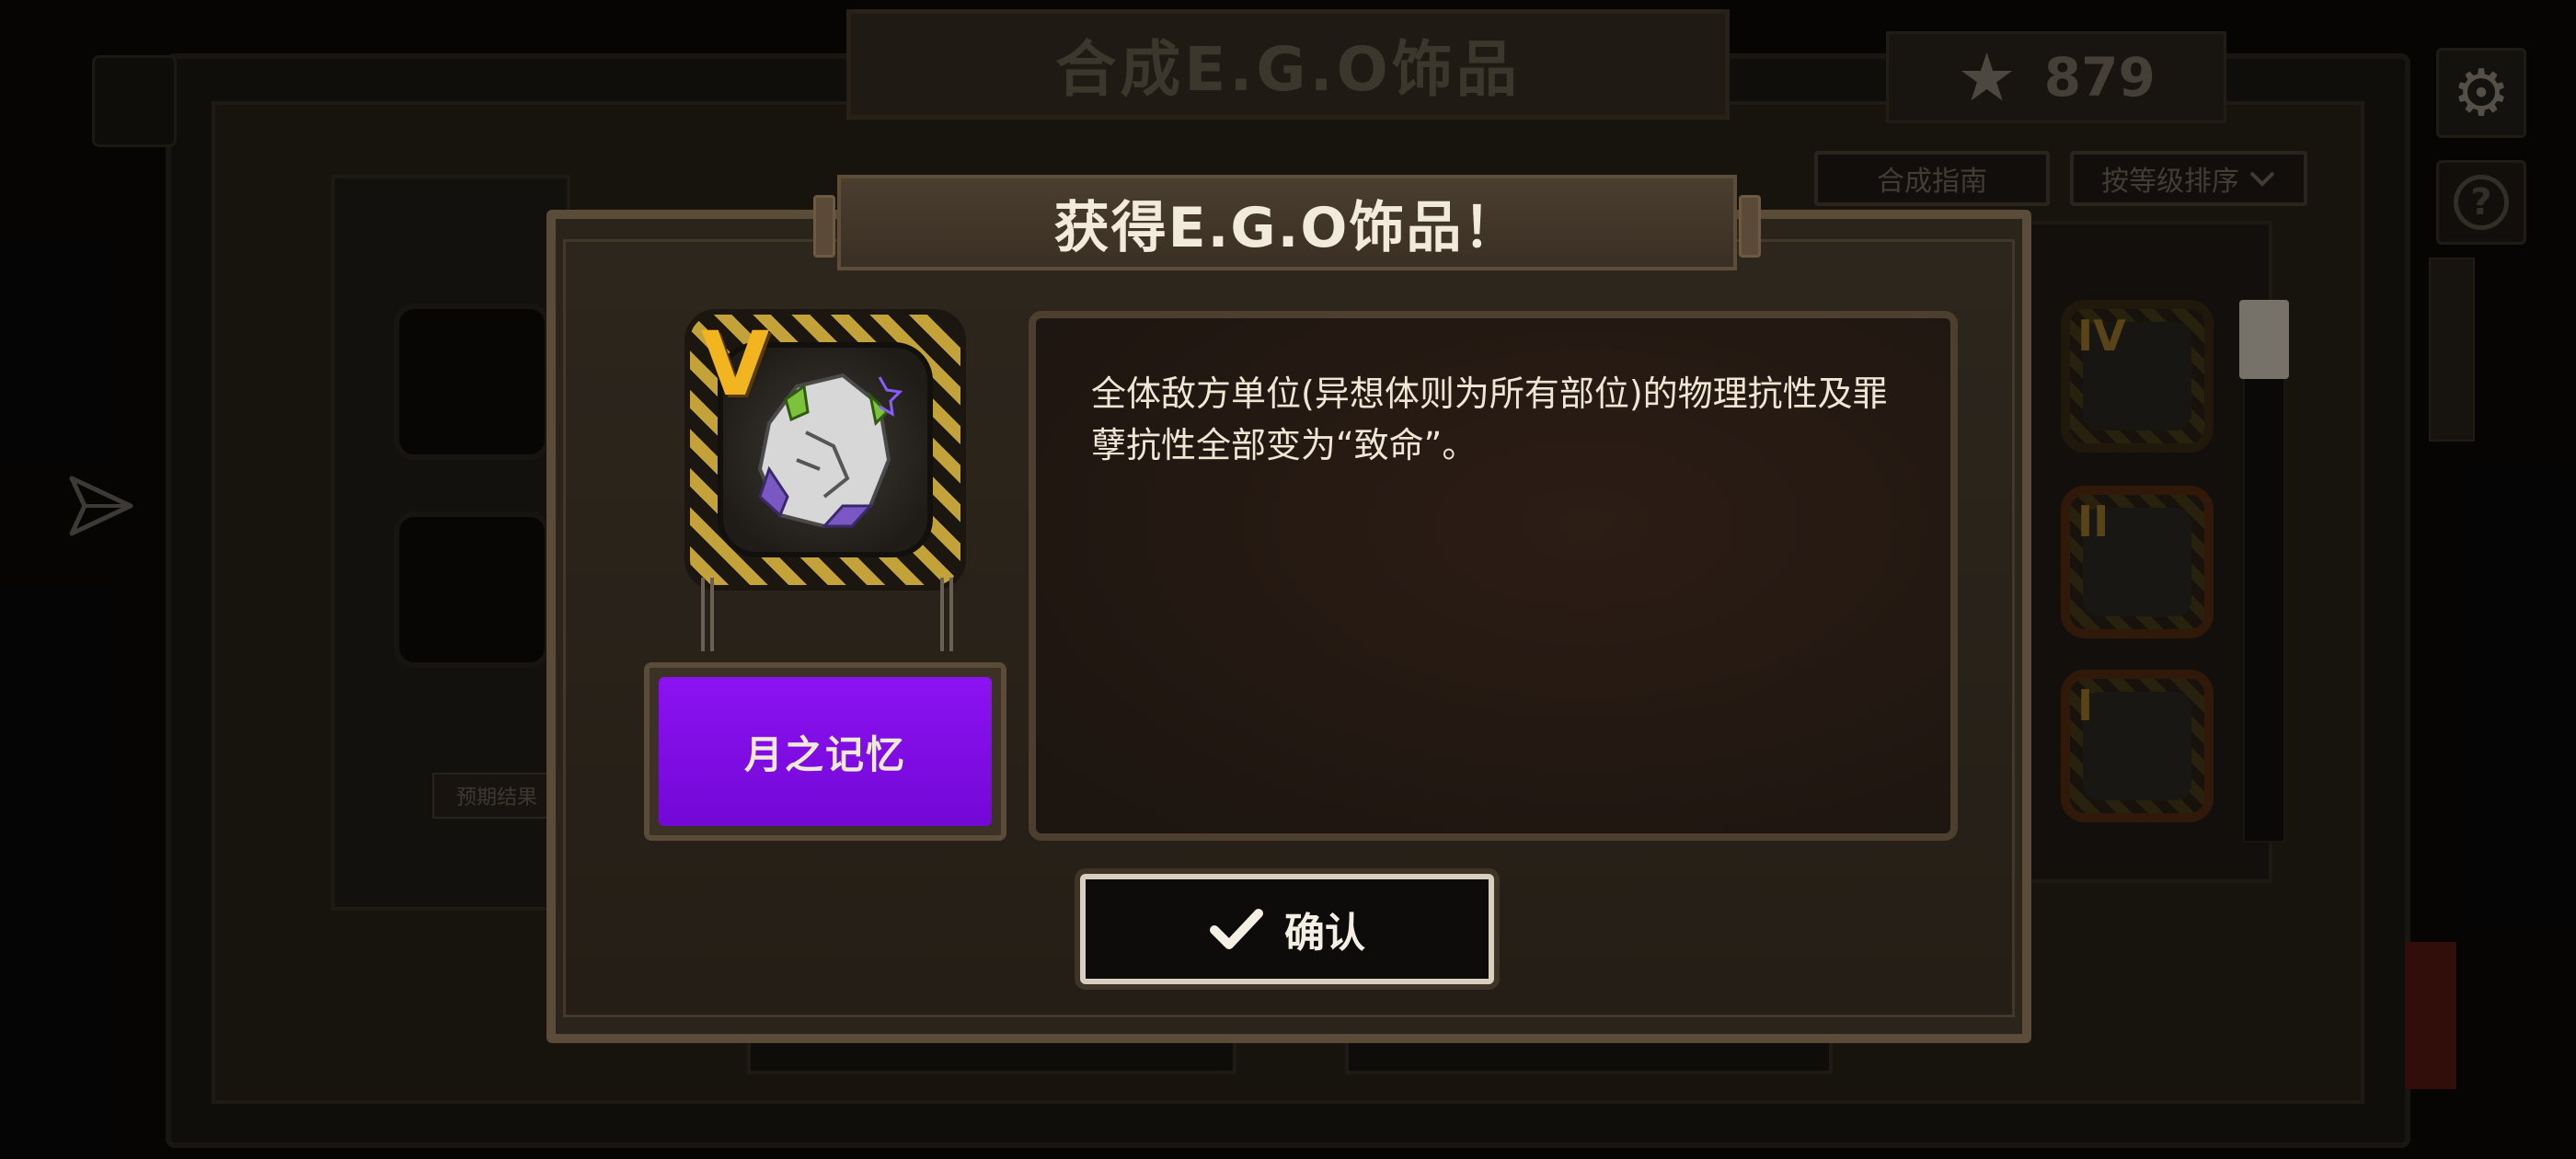 This screenshot has height=1159, width=2576. I want to click on item-name: 月之记忆, so click(824, 754).